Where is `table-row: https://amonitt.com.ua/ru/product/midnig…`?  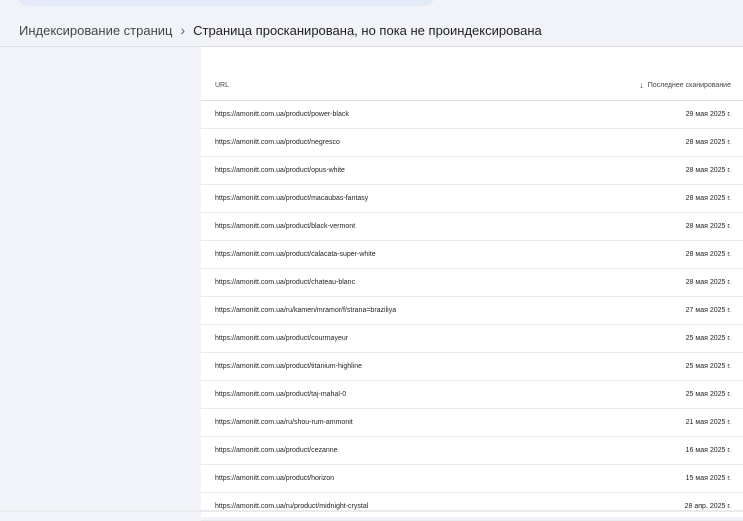
table-row: https://amonitt.com.ua/ru/product/midnig… is located at coordinates (472, 507).